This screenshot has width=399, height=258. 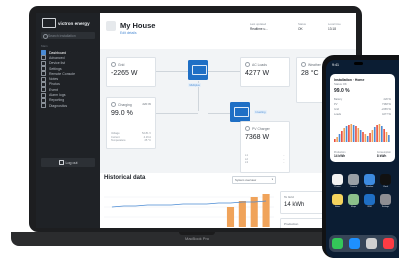 What do you see at coordinates (388, 243) in the screenshot?
I see `music-app-icon` at bounding box center [388, 243].